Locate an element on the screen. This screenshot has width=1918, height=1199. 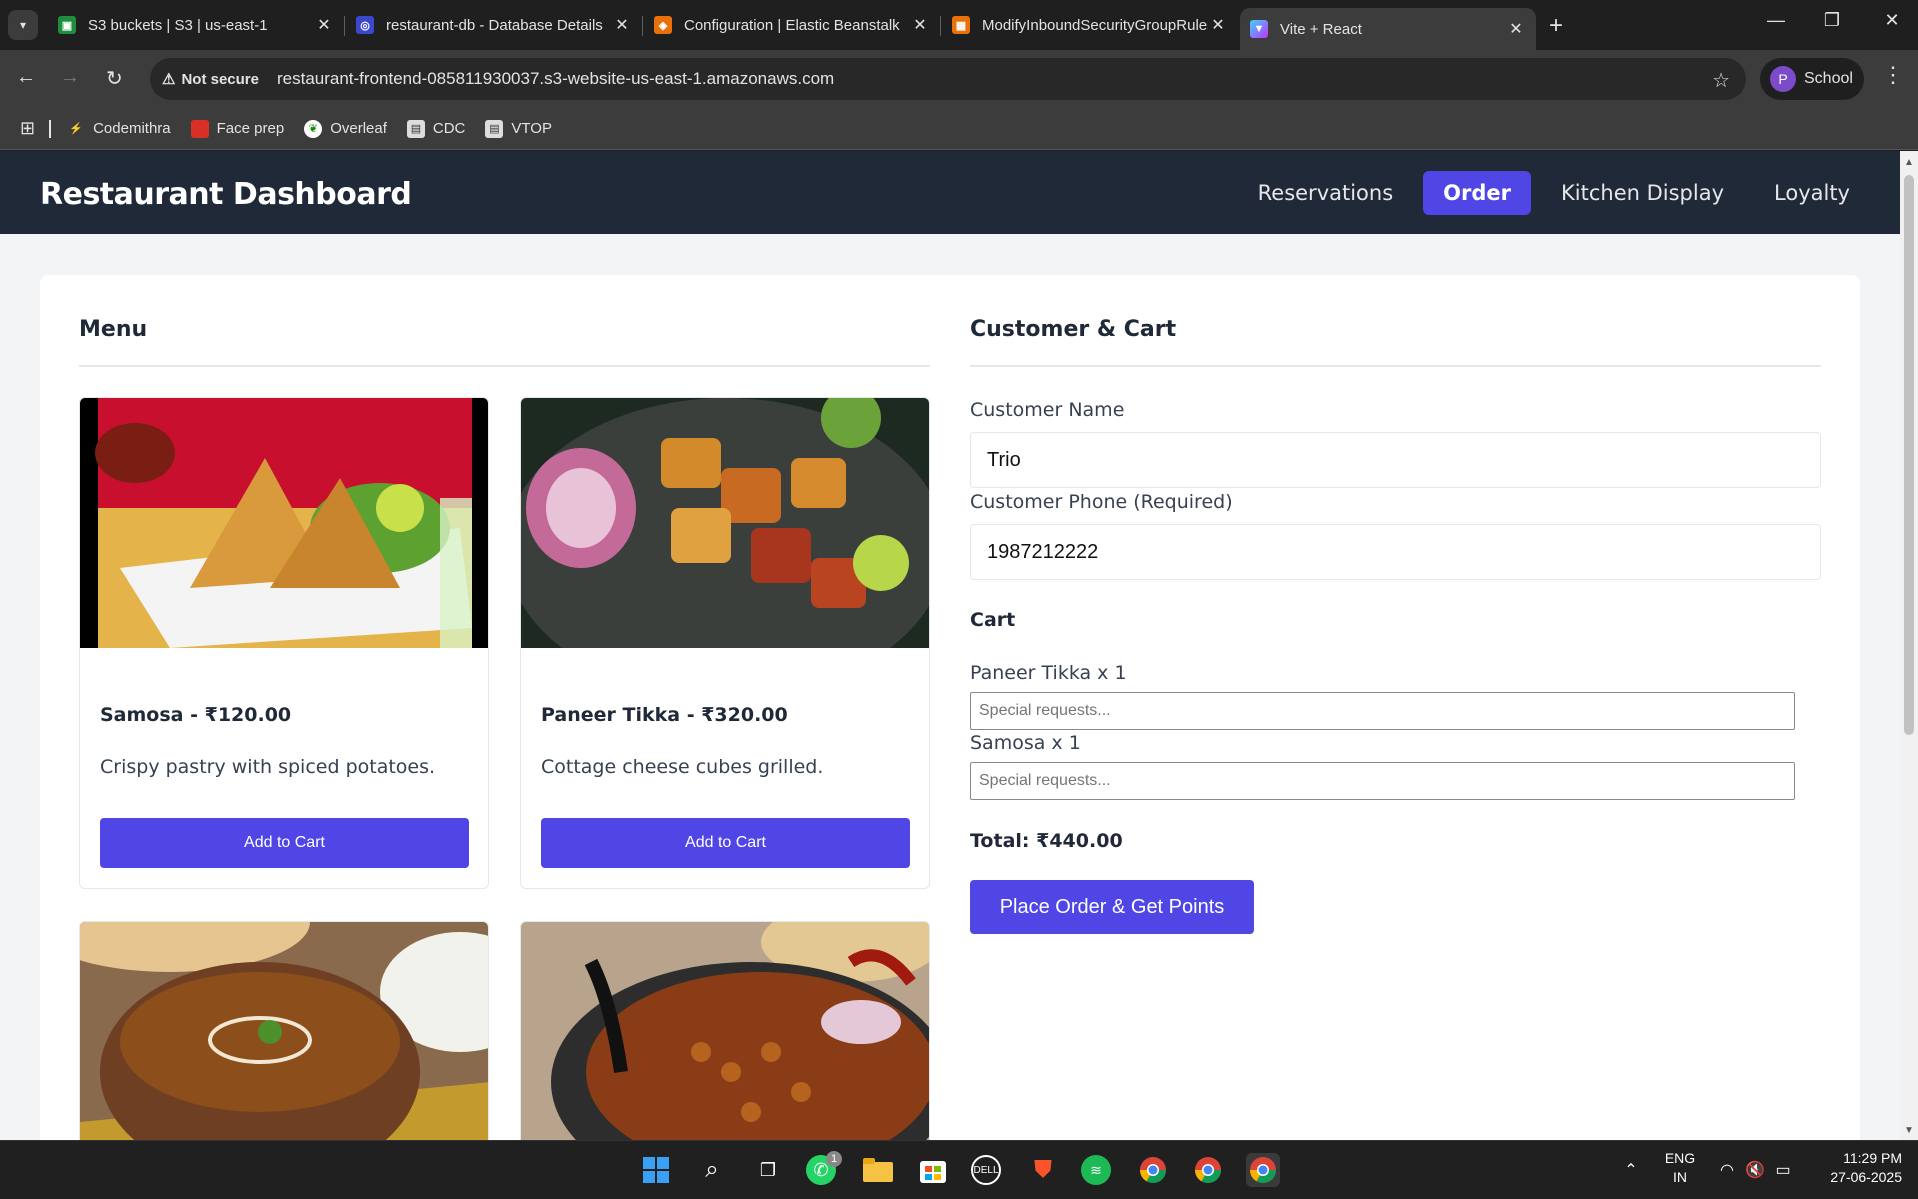
nav-loyalty: Loyalty is located at coordinates (1812, 193).